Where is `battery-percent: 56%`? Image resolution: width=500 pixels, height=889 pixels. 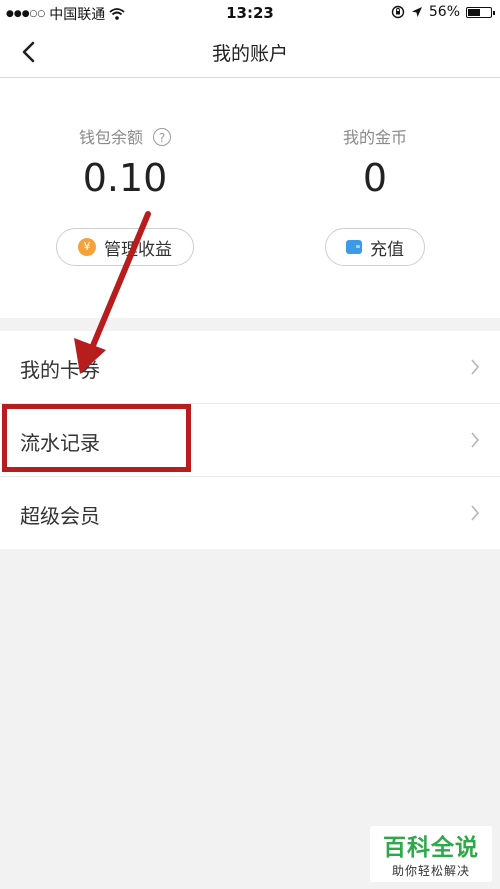 battery-percent: 56% is located at coordinates (444, 12).